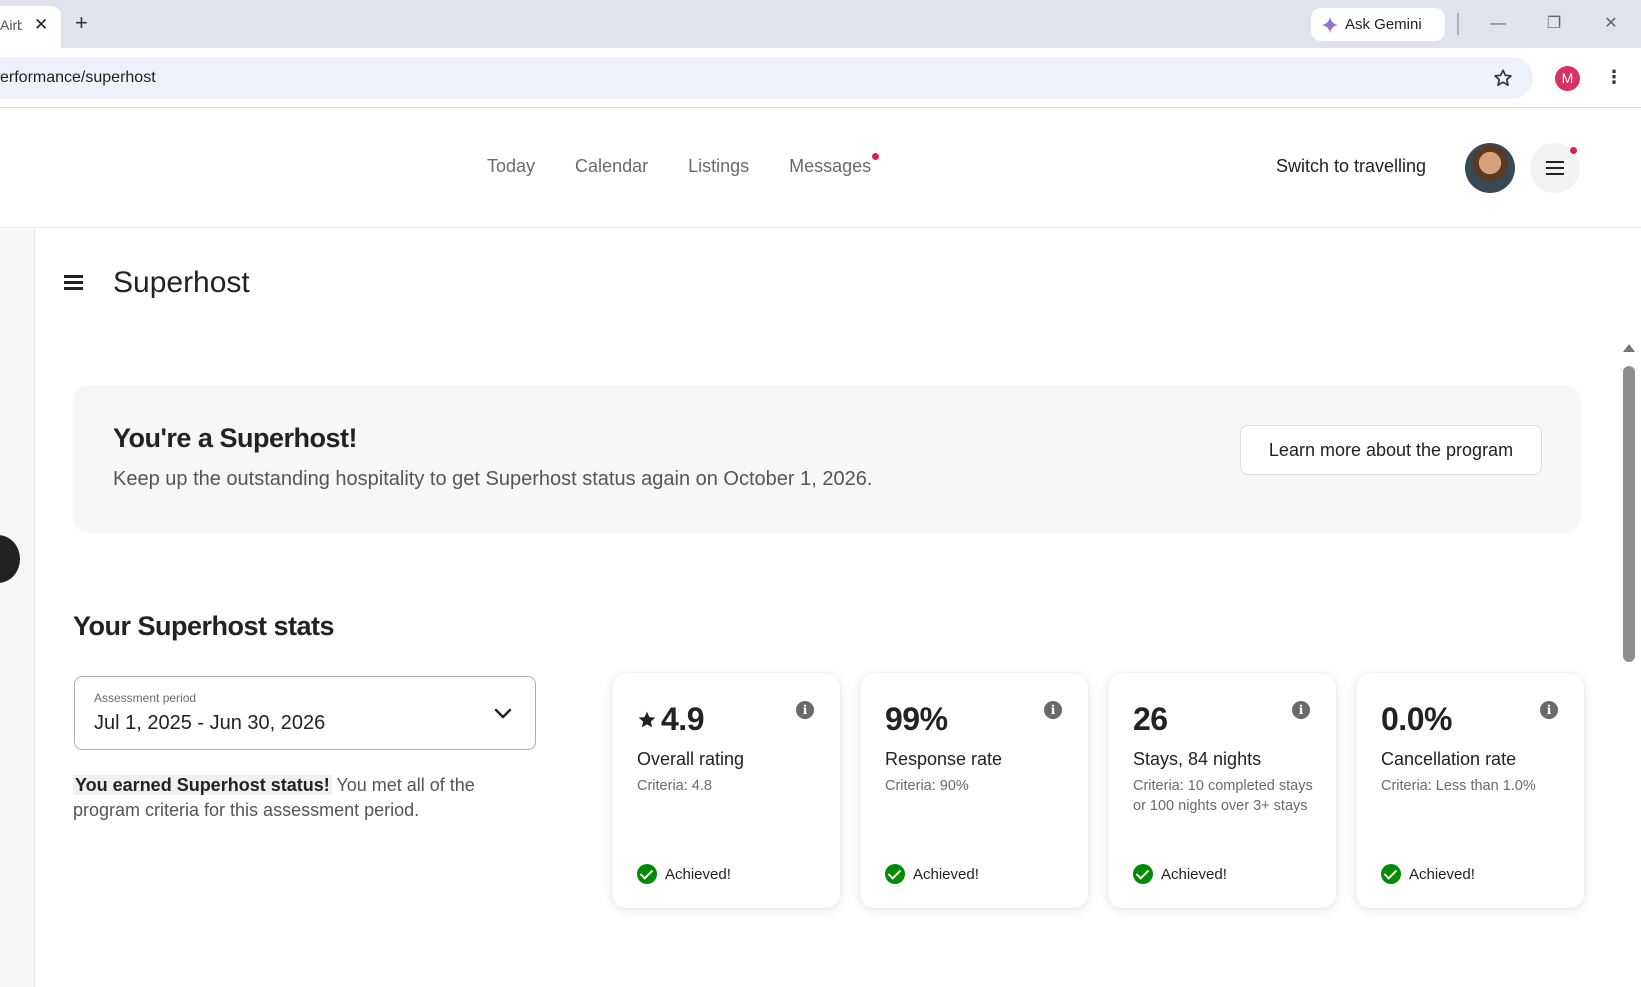 This screenshot has height=987, width=1641. Describe the element at coordinates (1330, 24) in the screenshot. I see `gemini-icon` at that location.